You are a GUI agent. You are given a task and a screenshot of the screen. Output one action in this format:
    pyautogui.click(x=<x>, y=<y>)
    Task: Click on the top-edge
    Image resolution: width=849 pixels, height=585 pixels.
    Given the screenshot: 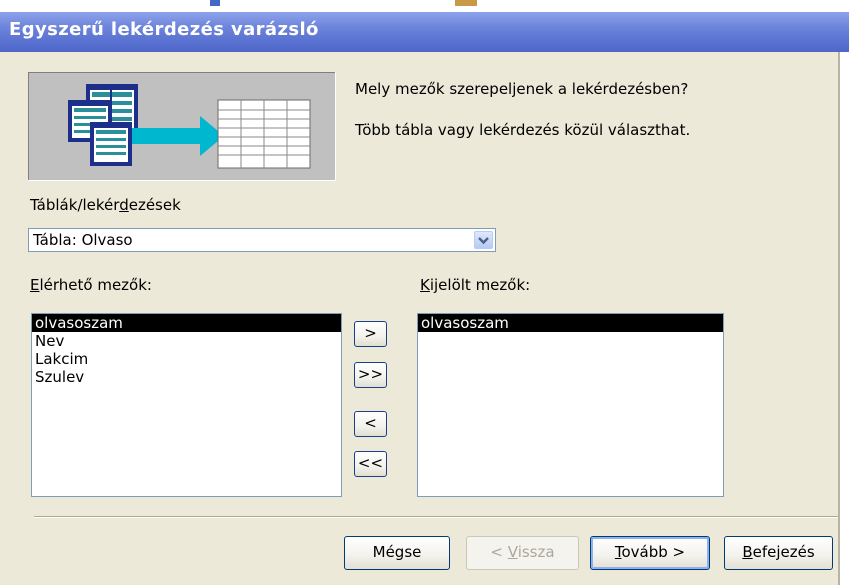 What is the action you would take?
    pyautogui.click(x=424, y=6)
    